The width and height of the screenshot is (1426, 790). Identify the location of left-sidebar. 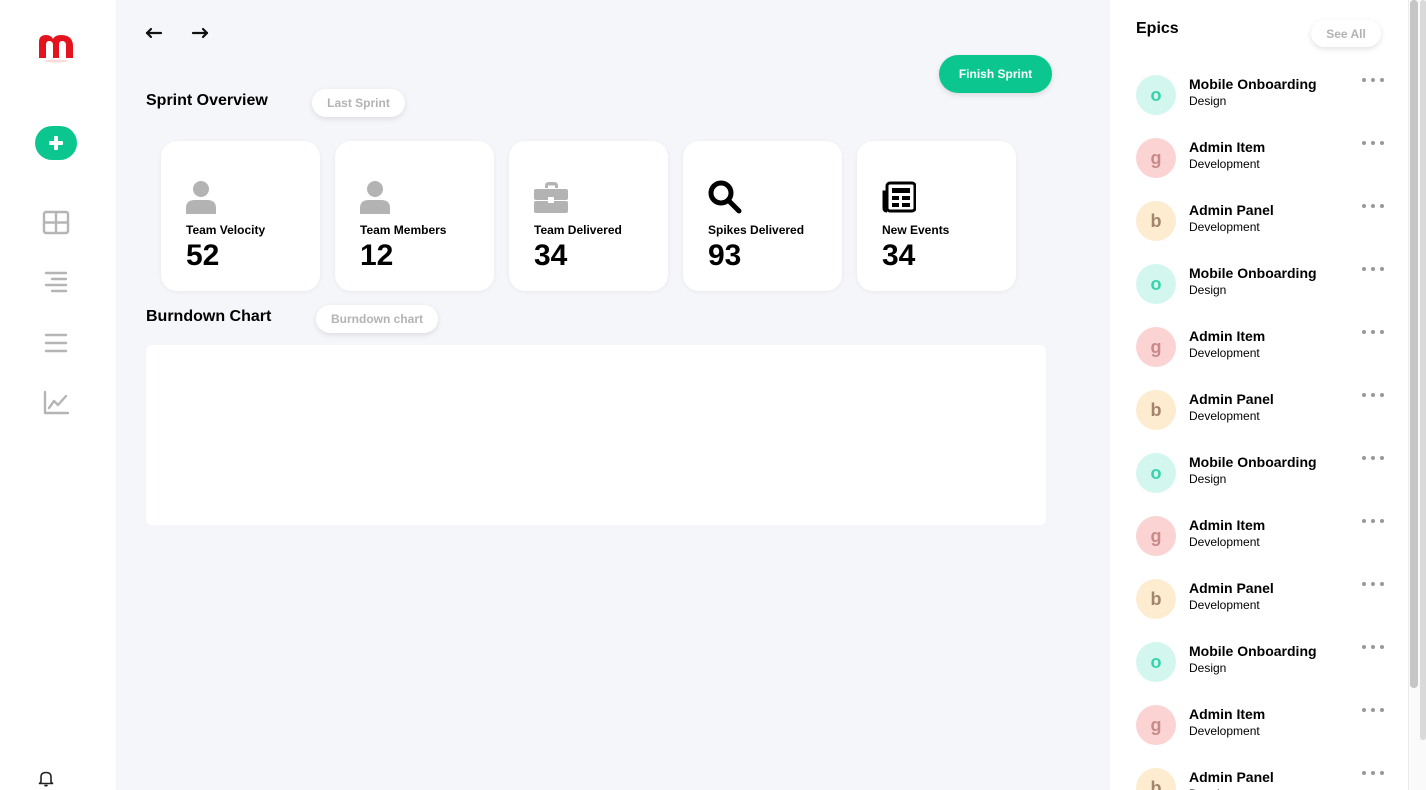
(58, 395).